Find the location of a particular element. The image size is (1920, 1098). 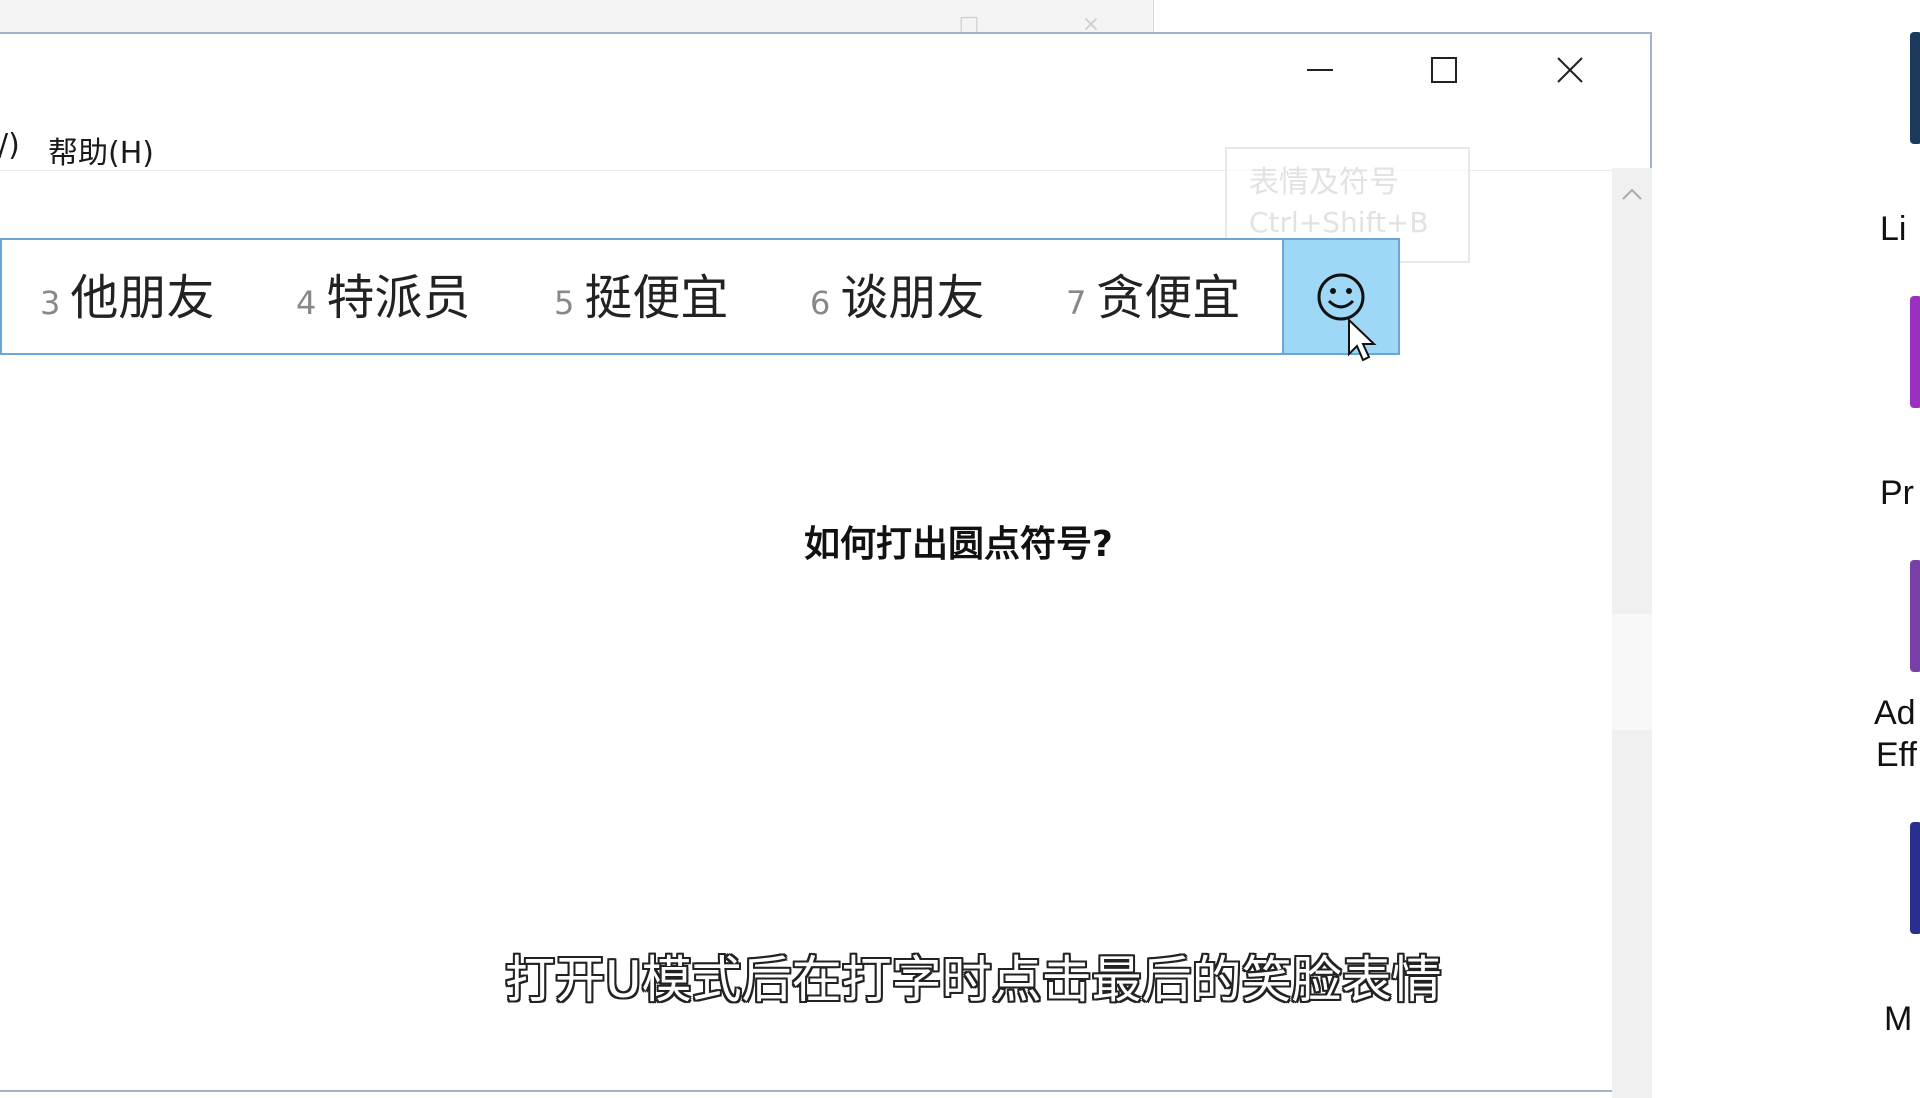

chevron-up-icon is located at coordinates (1632, 194).